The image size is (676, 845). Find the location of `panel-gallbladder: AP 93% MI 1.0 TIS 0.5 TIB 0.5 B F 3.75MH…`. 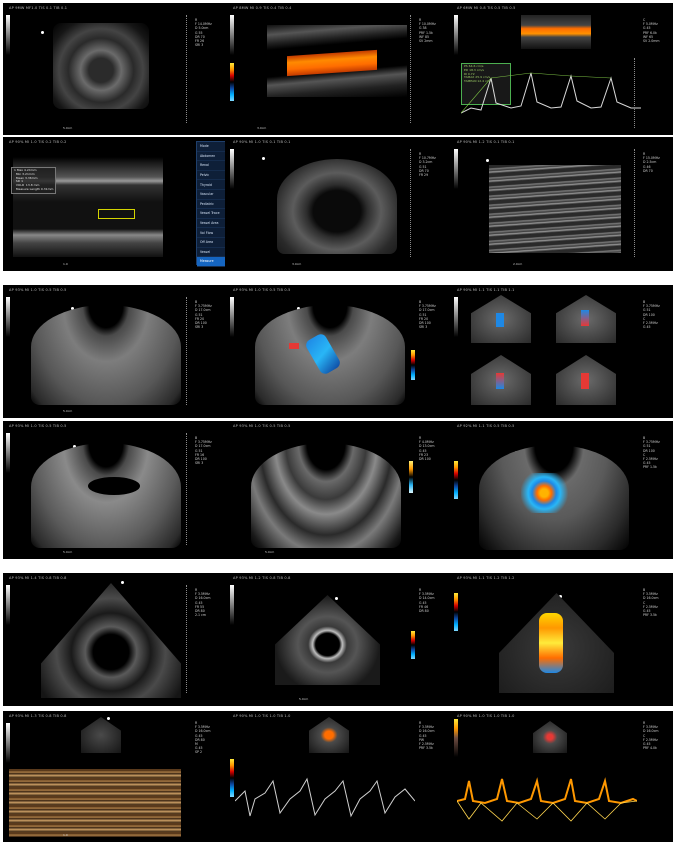

panel-gallbladder: AP 93% MI 1.0 TIS 0.5 TIB 0.5 B F 3.75MH… is located at coordinates (114, 490).